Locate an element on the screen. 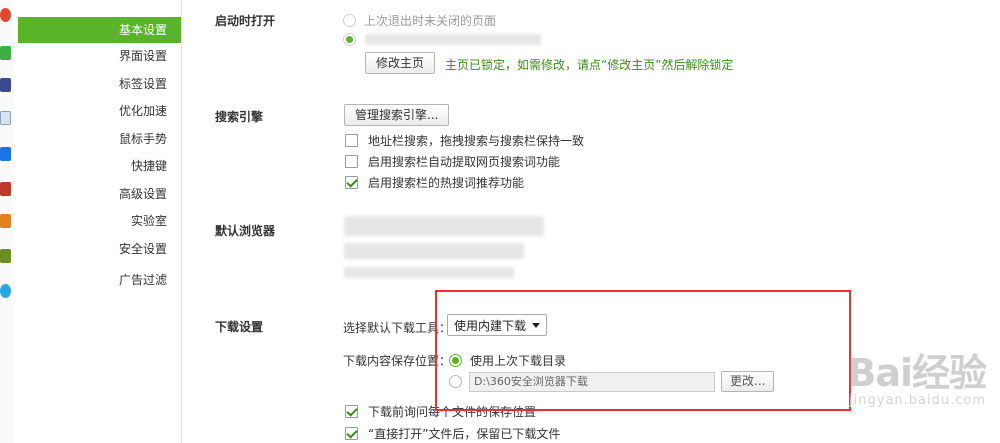  download-section-title: 下载设置 is located at coordinates (239, 327).